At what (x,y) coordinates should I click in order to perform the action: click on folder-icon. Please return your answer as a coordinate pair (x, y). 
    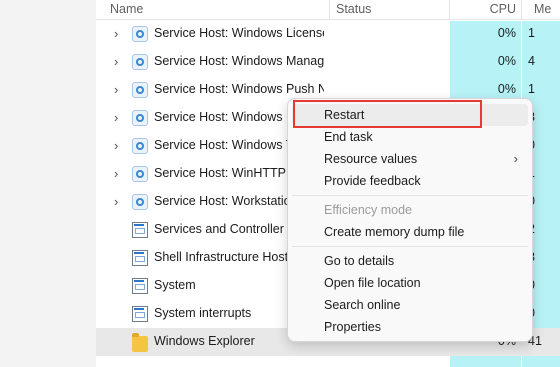
    Looking at the image, I should click on (140, 342).